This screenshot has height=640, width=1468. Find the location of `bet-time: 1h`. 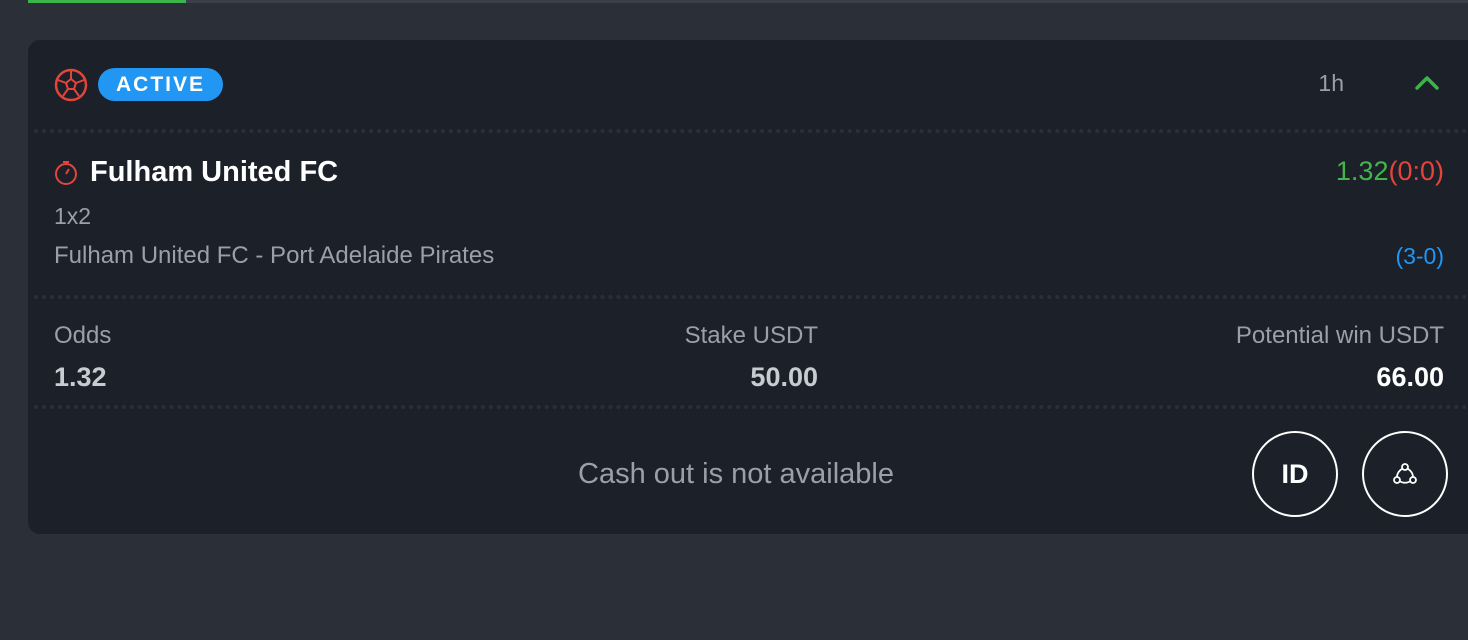

bet-time: 1h is located at coordinates (1331, 83).